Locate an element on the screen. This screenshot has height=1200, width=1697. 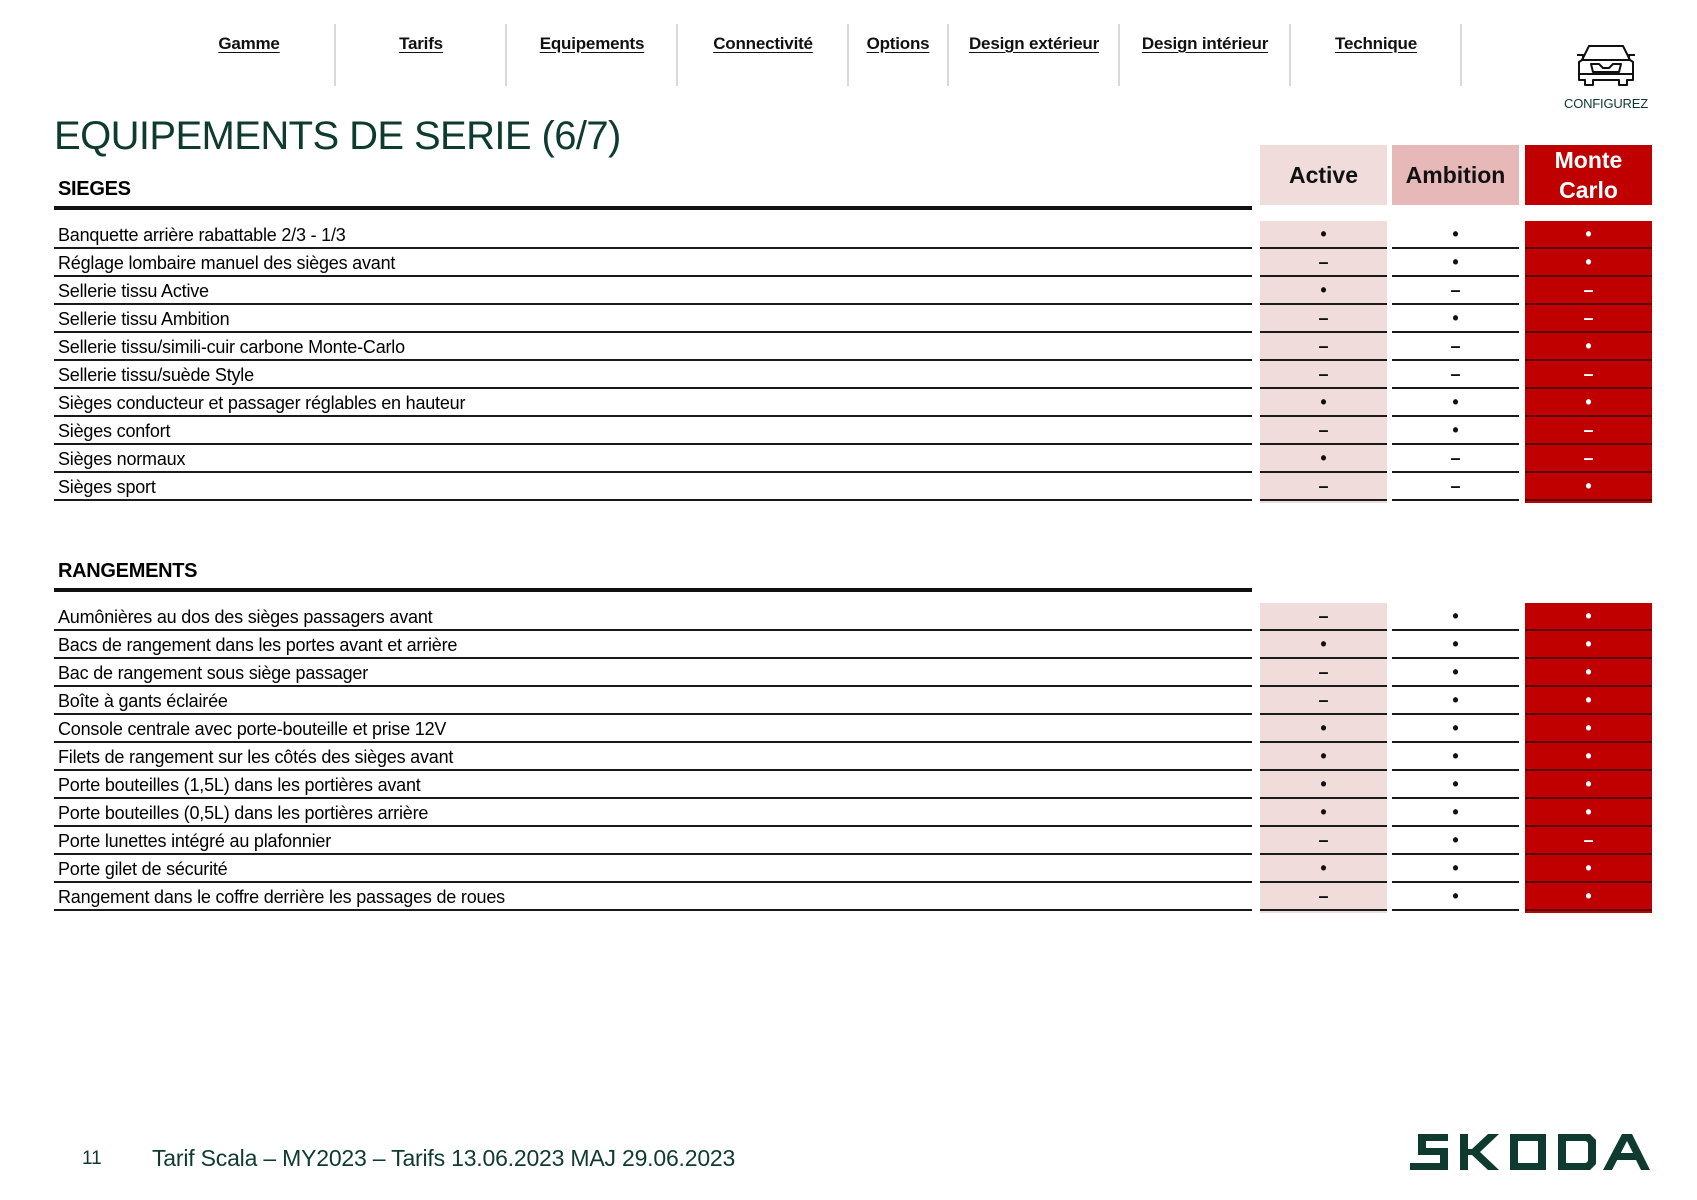
nav-item-design-exterieur: Design extérieur is located at coordinates (1034, 56).